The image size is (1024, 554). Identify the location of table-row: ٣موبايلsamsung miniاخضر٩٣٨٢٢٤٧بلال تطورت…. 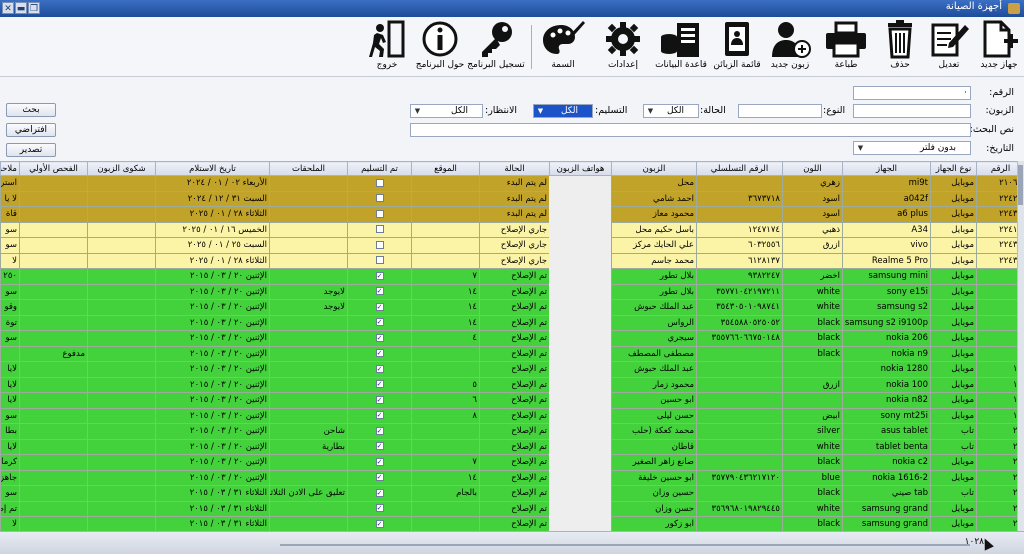
(512, 276).